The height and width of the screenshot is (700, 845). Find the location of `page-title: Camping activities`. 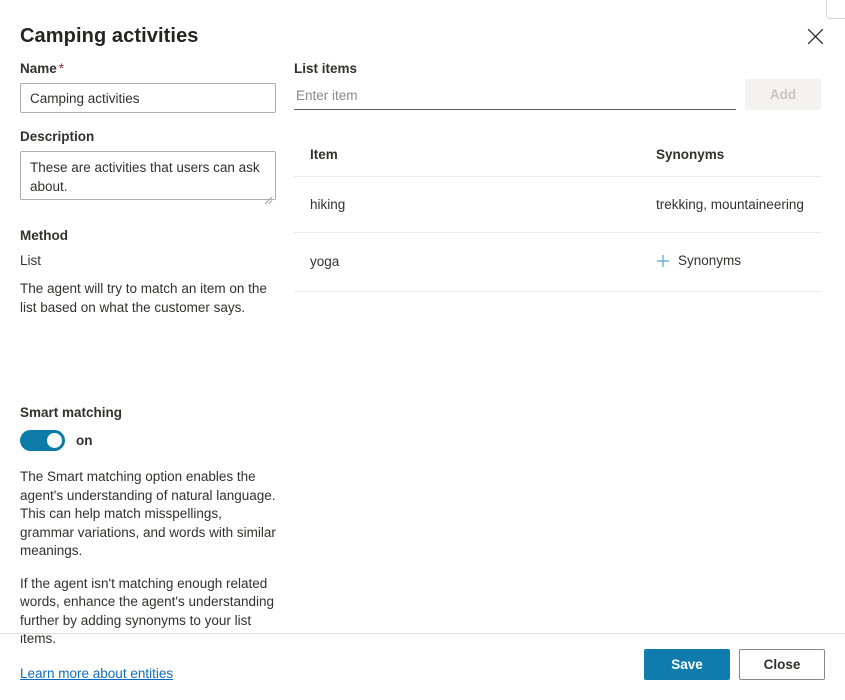

page-title: Camping activities is located at coordinates (109, 36).